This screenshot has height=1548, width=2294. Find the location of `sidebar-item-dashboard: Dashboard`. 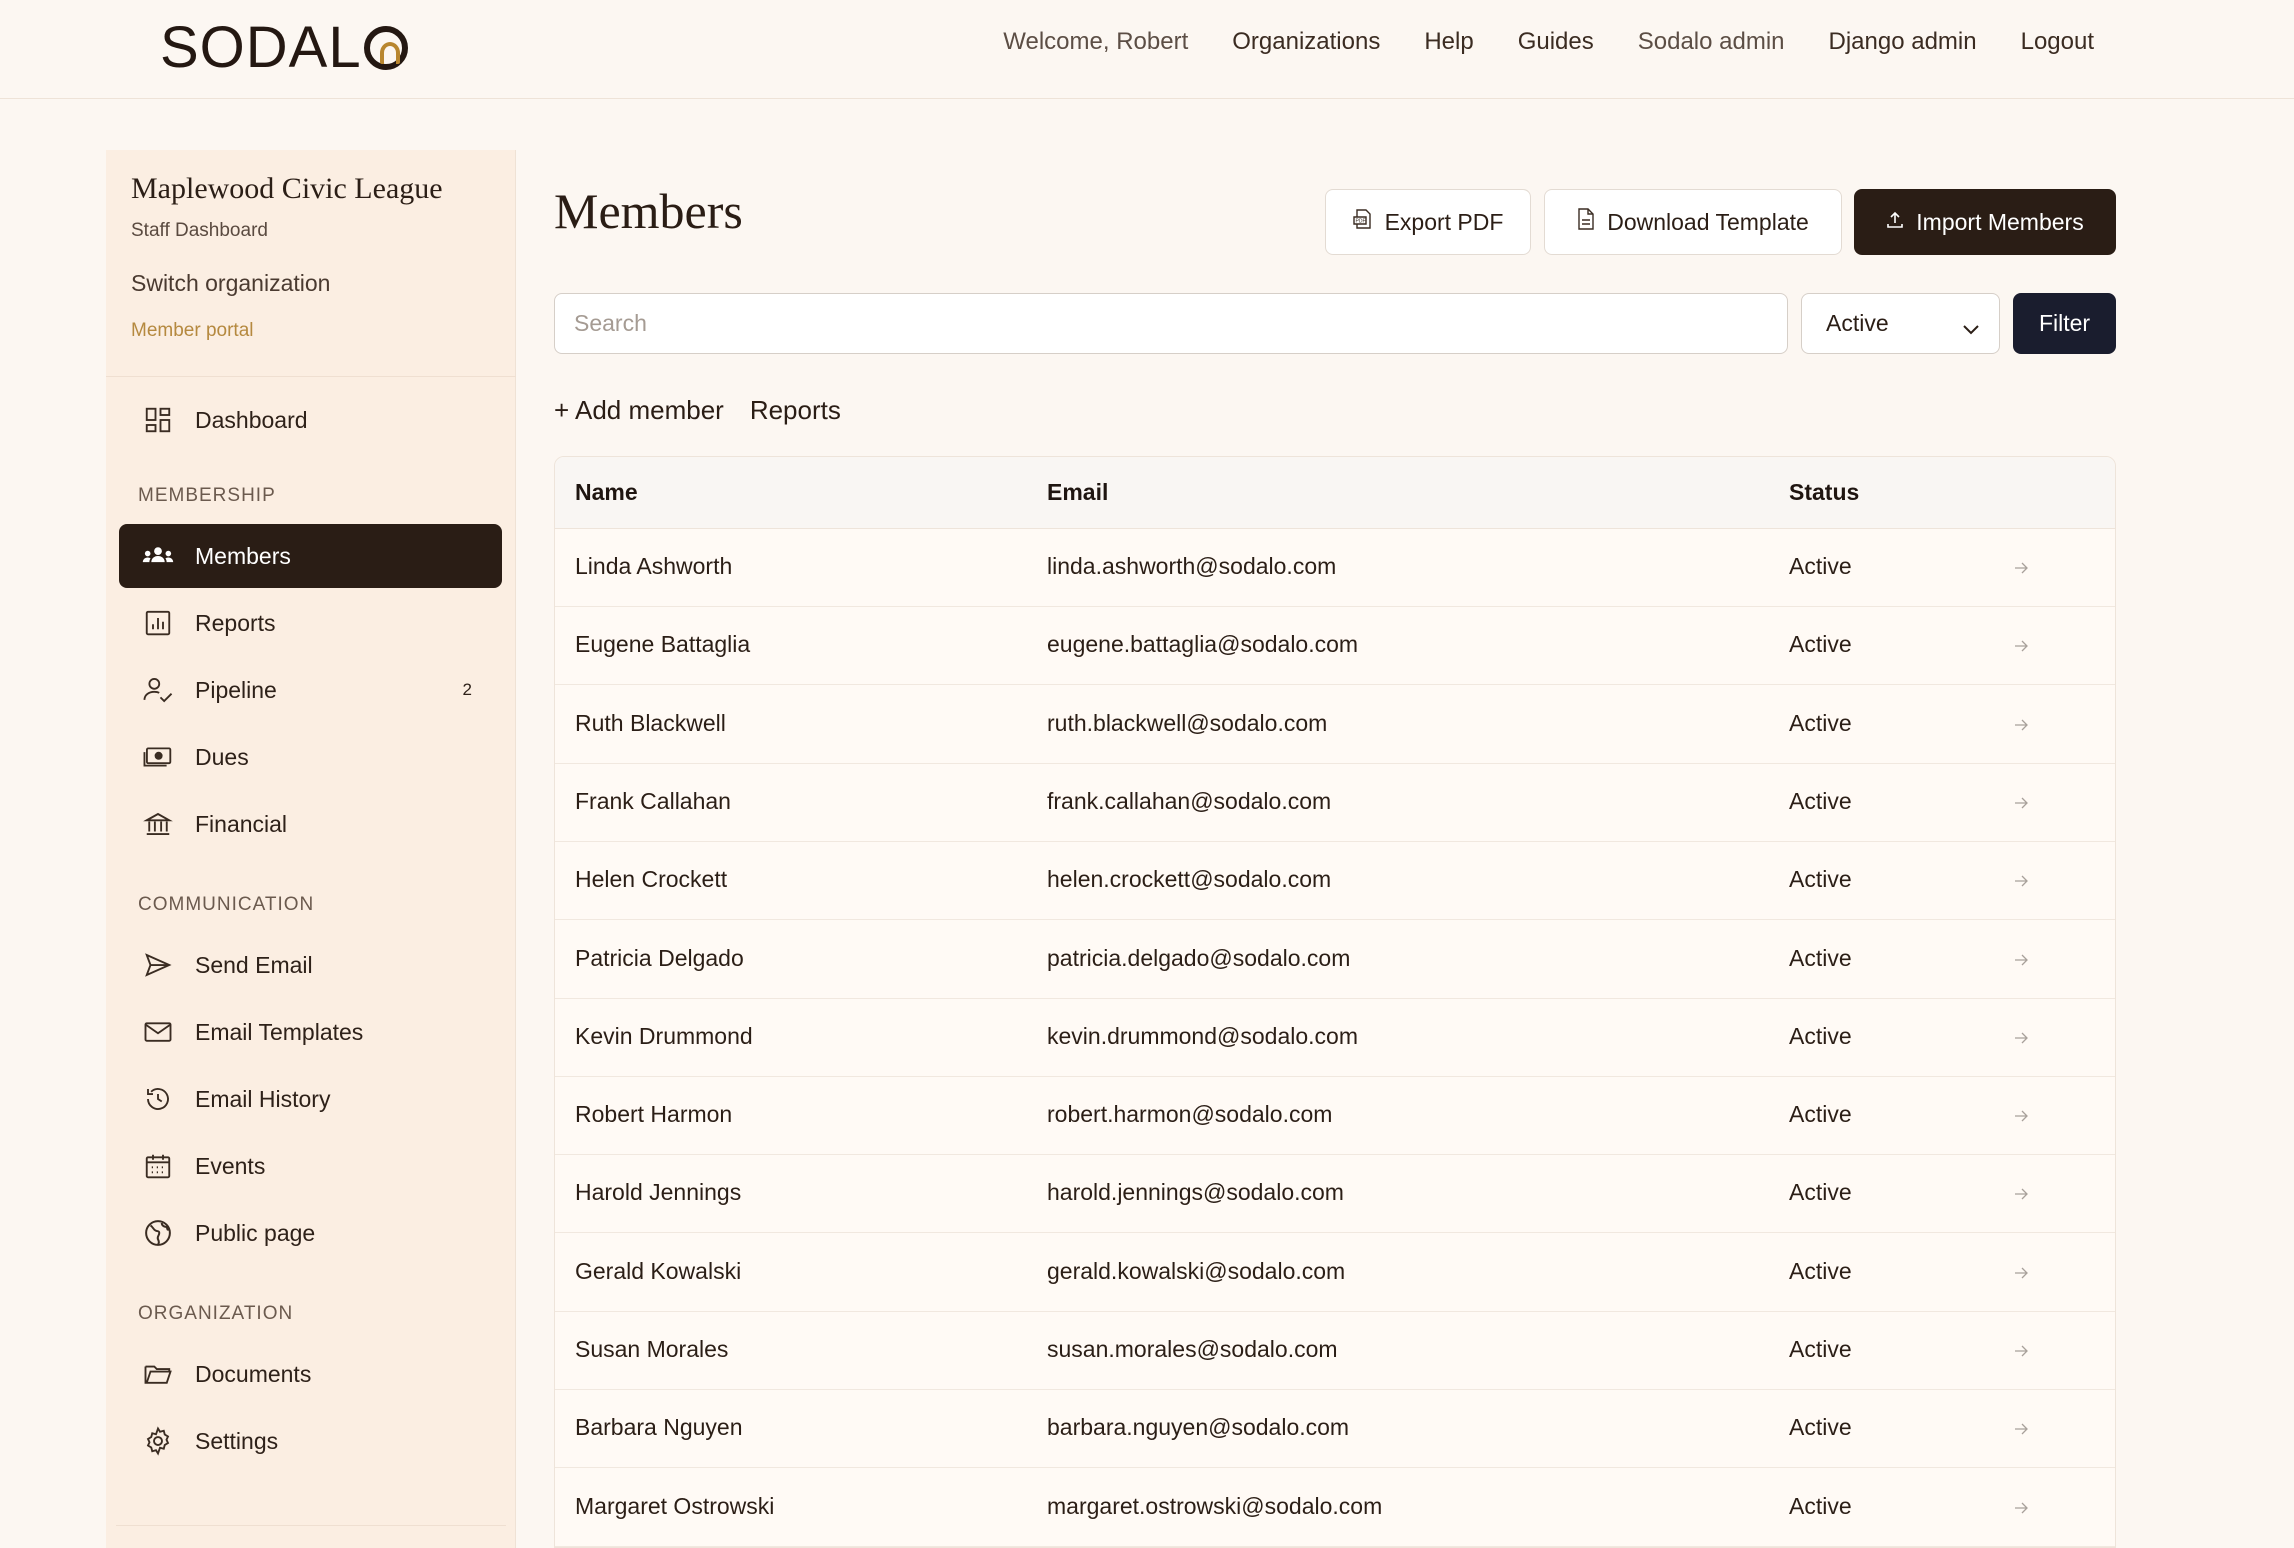

sidebar-item-dashboard: Dashboard is located at coordinates (310, 420).